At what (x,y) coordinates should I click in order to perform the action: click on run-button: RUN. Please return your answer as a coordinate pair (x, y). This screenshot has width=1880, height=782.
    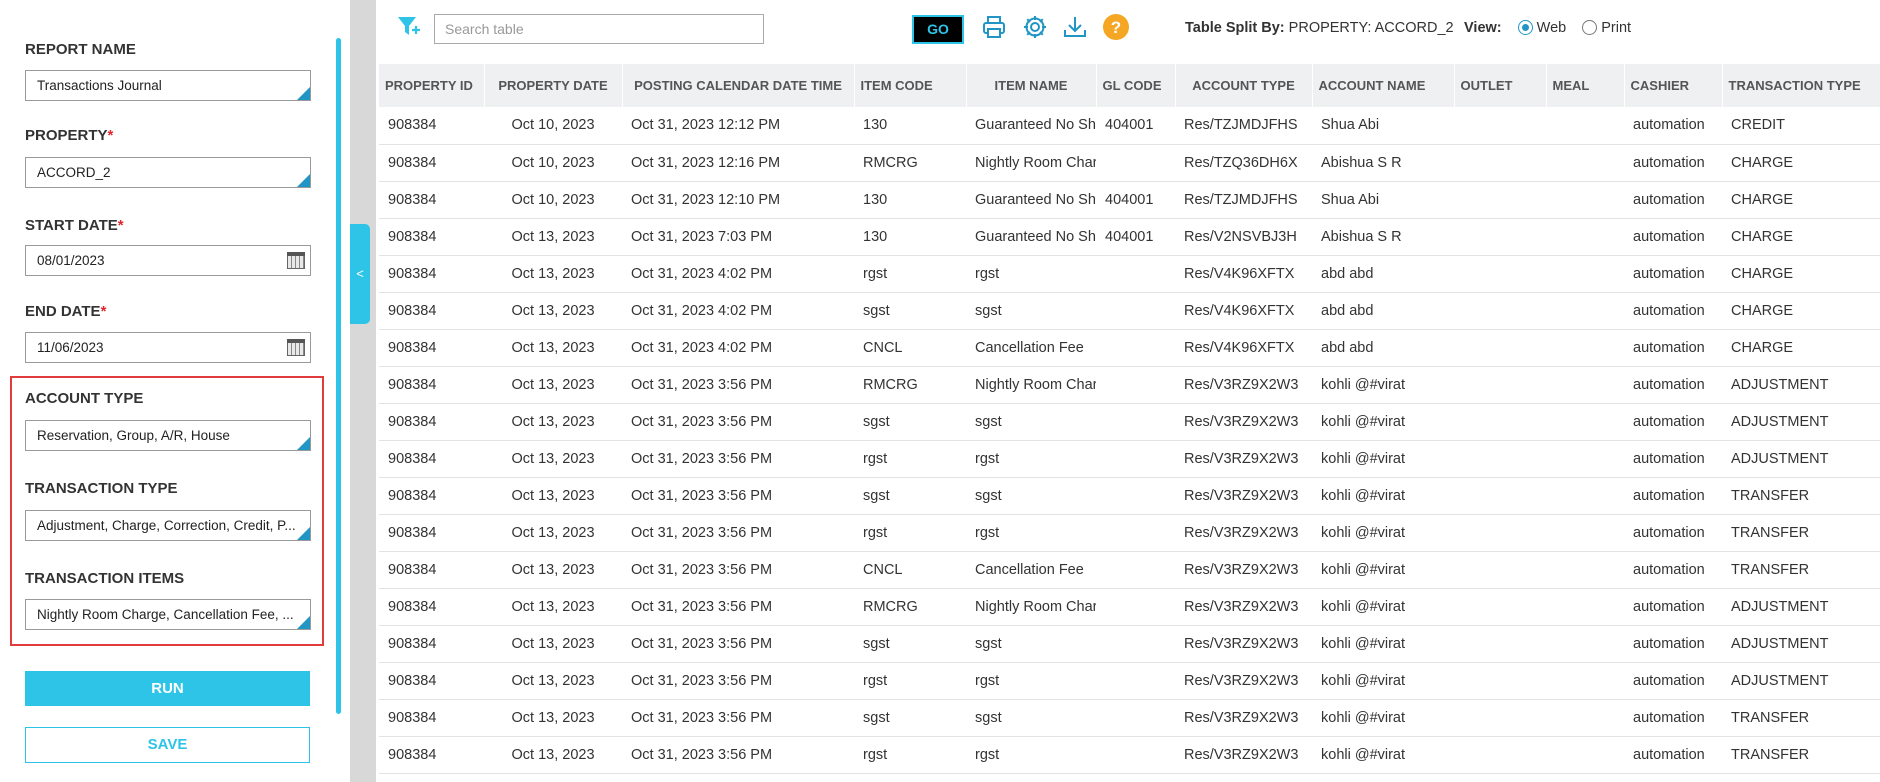
    Looking at the image, I should click on (167, 688).